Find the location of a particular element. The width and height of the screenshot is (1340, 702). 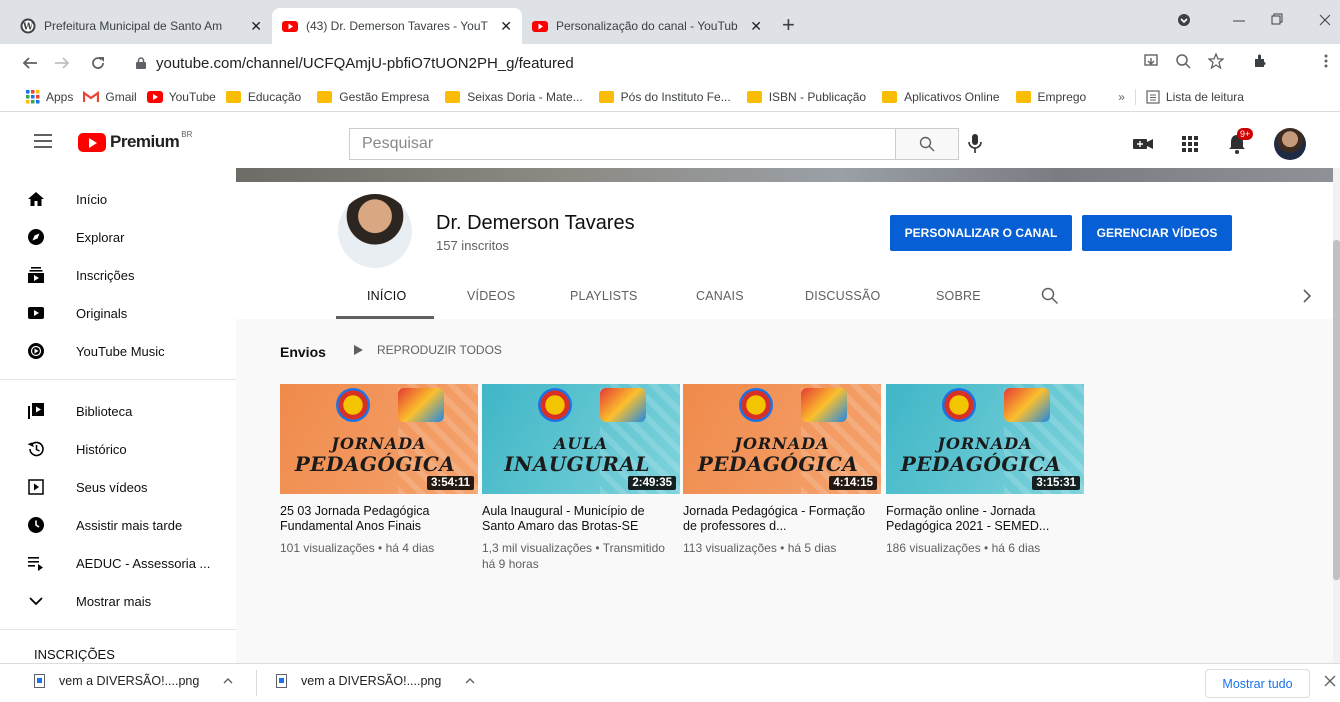

reading-list-button: Lista de leitura is located at coordinates (1195, 97).